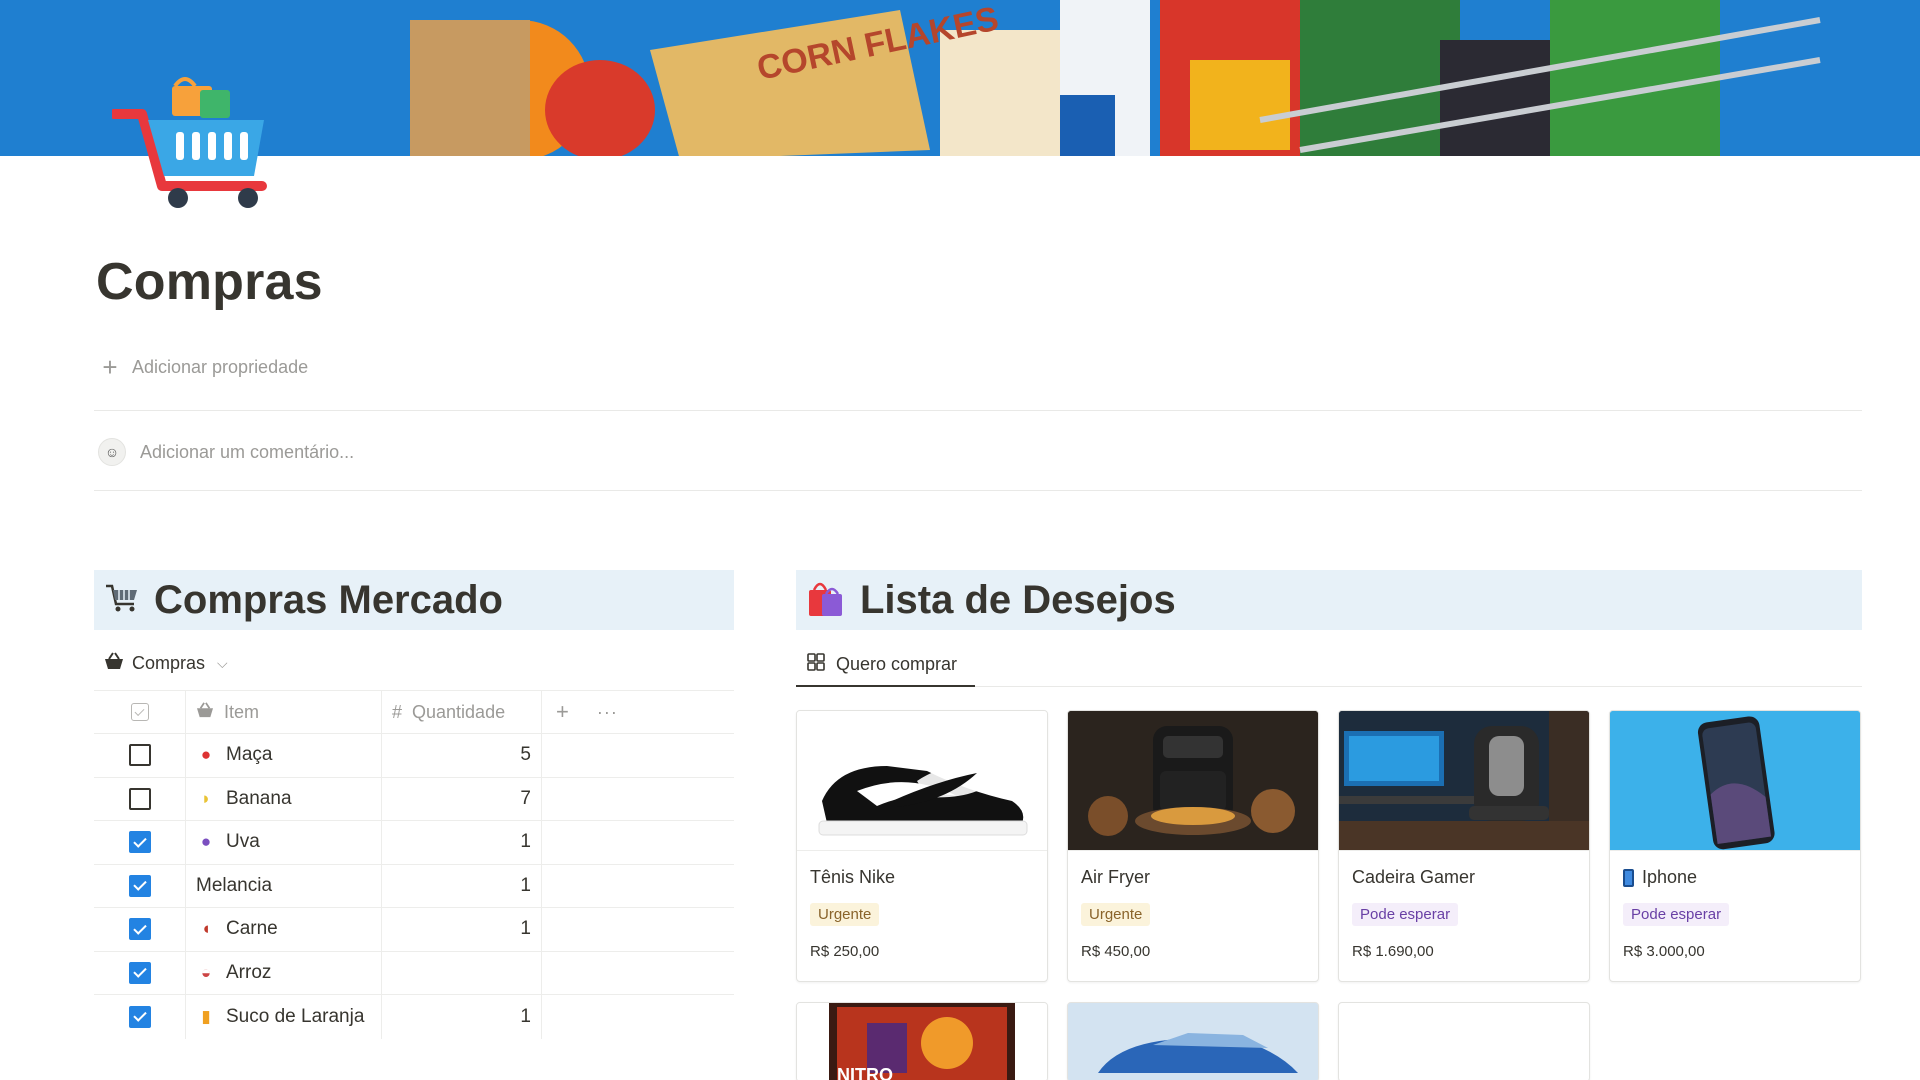 The height and width of the screenshot is (1080, 1920). Describe the element at coordinates (222, 663) in the screenshot. I see `chevron-down-icon: ⌵` at that location.